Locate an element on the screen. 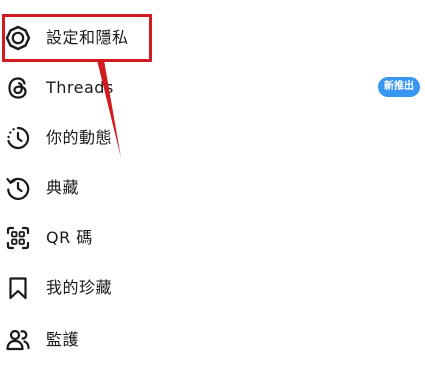 Image resolution: width=425 pixels, height=378 pixels. highlight-box is located at coordinates (77, 38).